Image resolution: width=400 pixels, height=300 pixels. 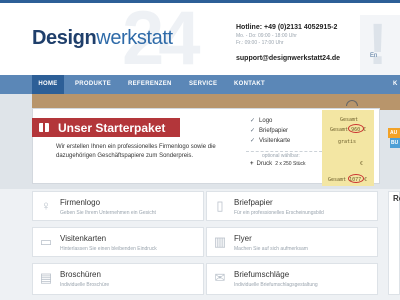 I want to click on sidebar-fragment-text: Re, so click(x=396, y=198).